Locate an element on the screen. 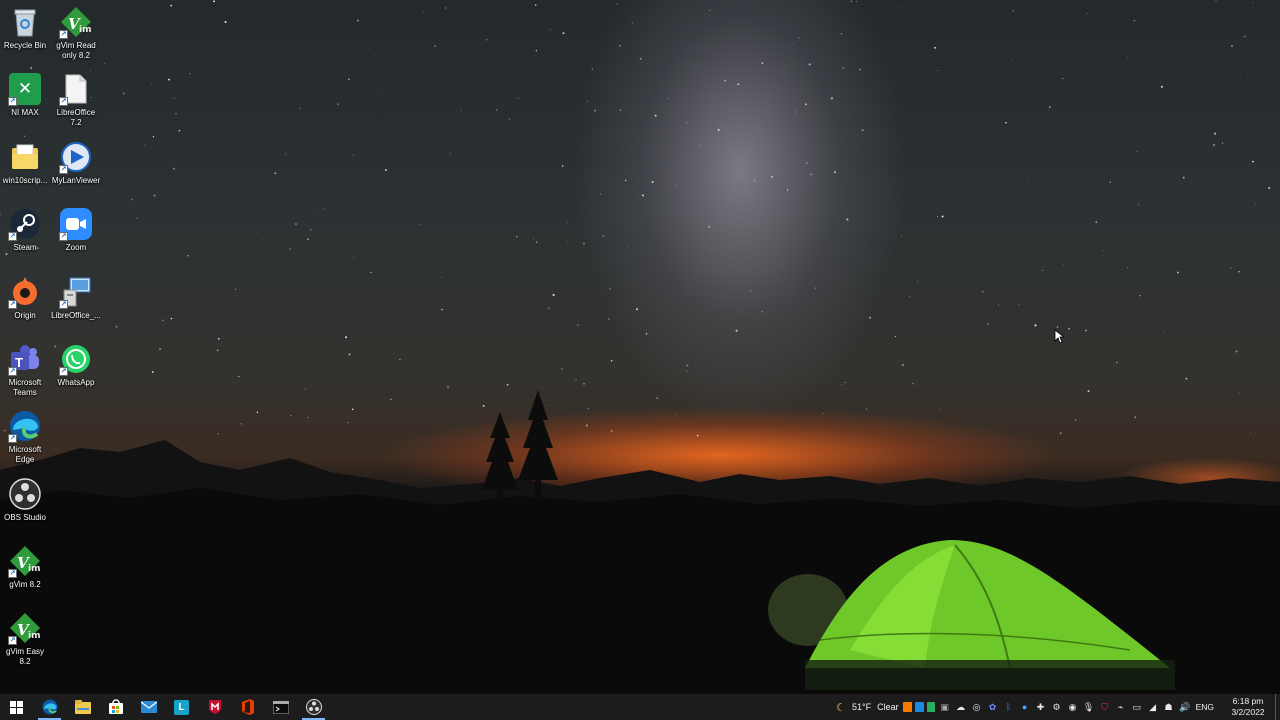 This screenshot has height=720, width=1280. gvim-icon: Vim ↗ is located at coordinates (24, 561).